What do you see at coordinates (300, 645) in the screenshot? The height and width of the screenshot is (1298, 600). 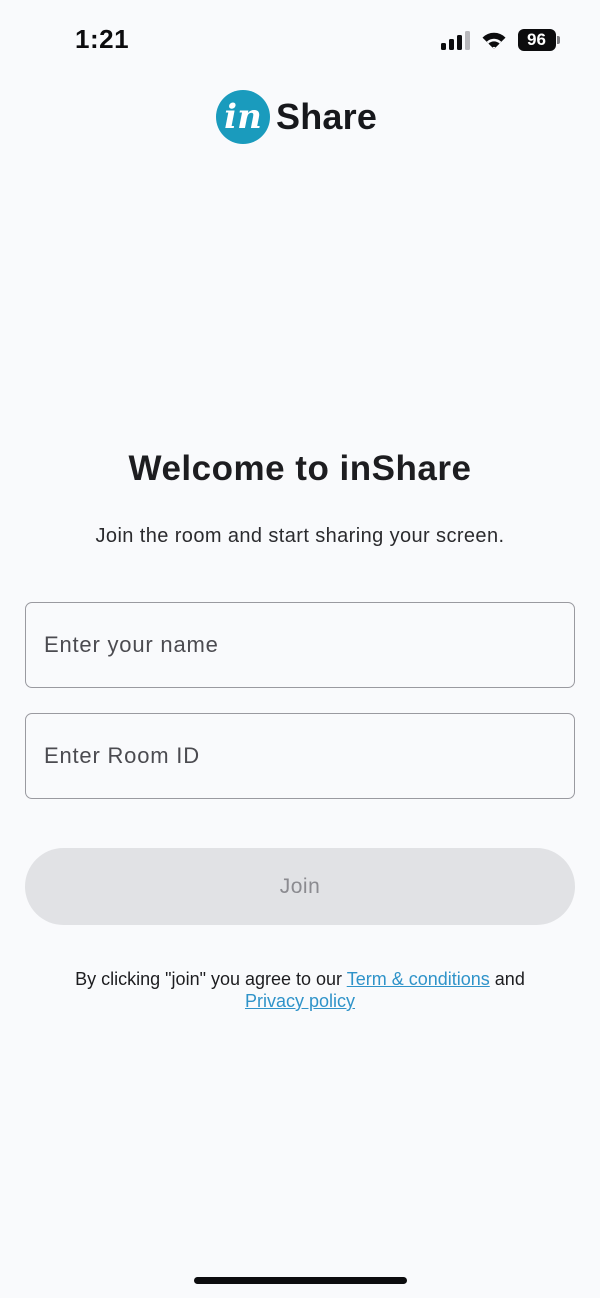 I see `name-input` at bounding box center [300, 645].